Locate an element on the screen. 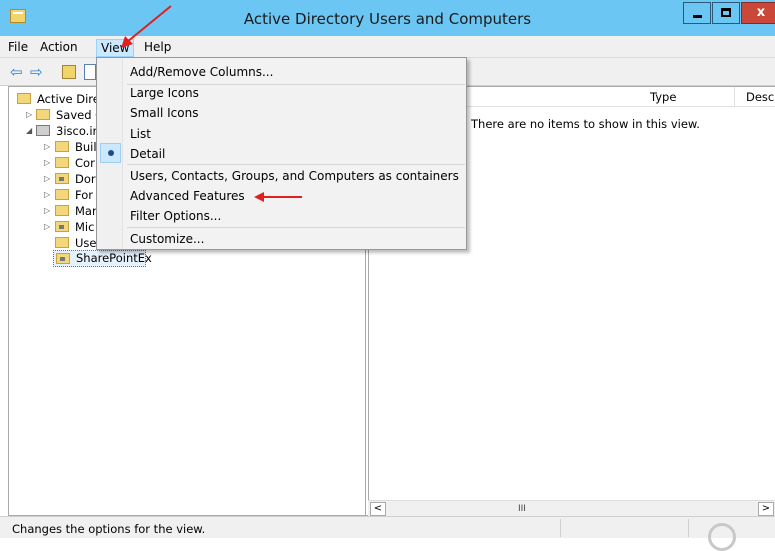  empty-message: There are no items to show in this view. is located at coordinates (585, 124).